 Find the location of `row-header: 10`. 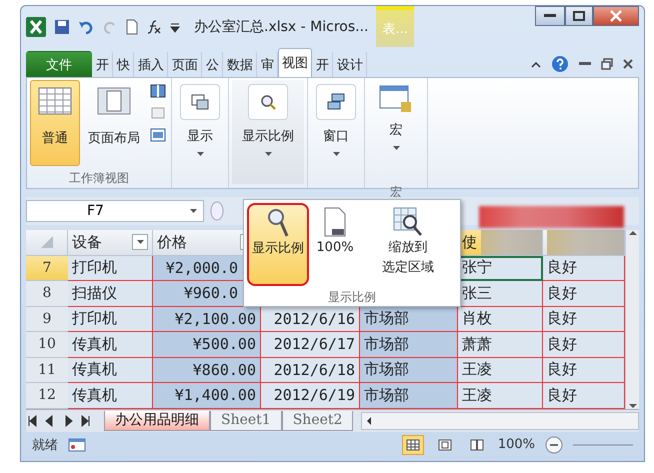

row-header: 10 is located at coordinates (47, 345).